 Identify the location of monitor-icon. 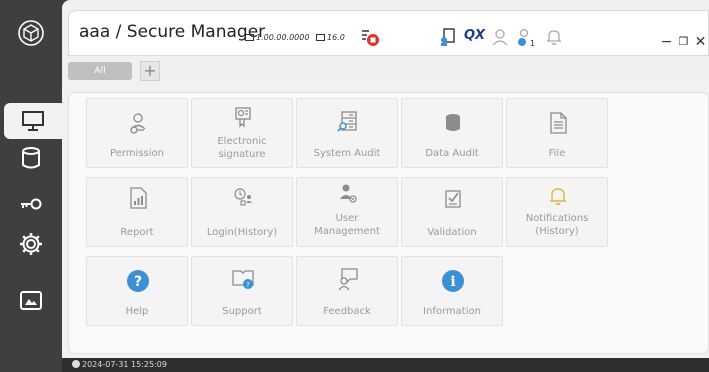
(33, 121).